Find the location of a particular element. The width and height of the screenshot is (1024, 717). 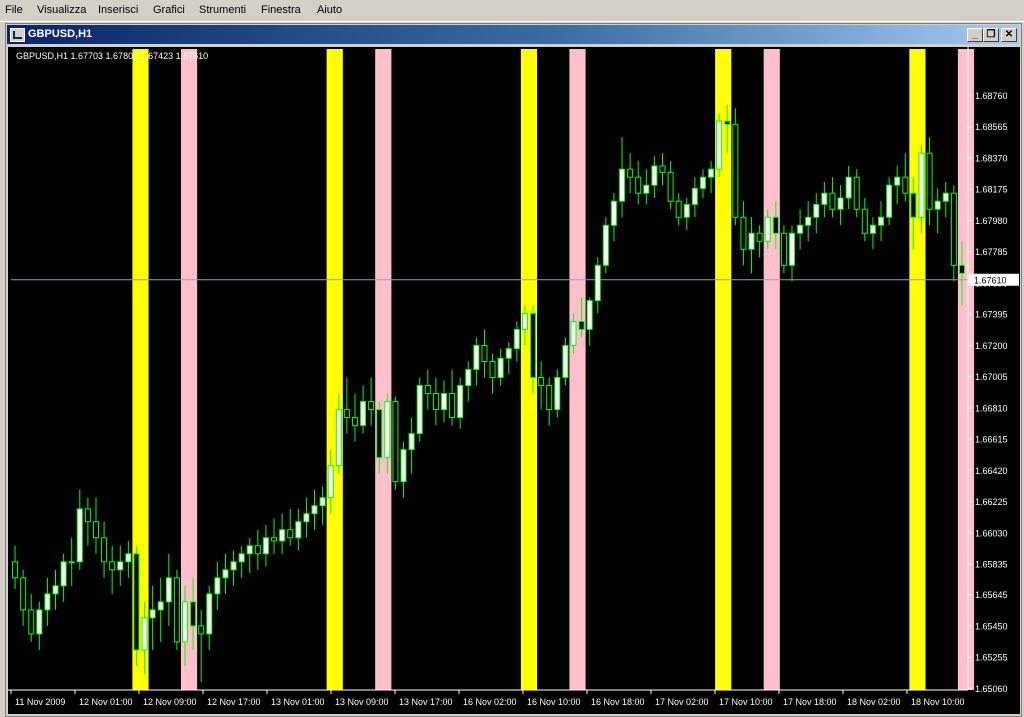

y-tick-label: 1.66225 is located at coordinates (991, 502).